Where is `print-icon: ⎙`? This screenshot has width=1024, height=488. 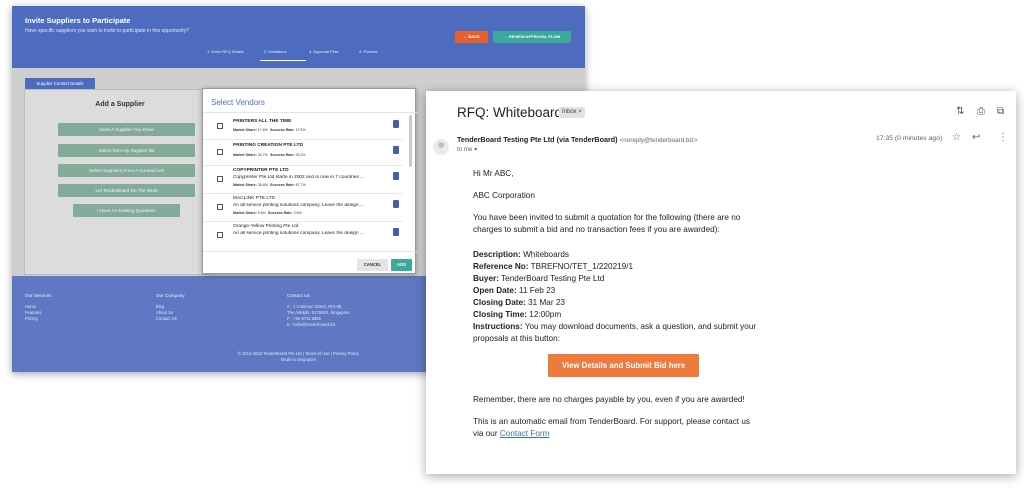 print-icon: ⎙ is located at coordinates (981, 111).